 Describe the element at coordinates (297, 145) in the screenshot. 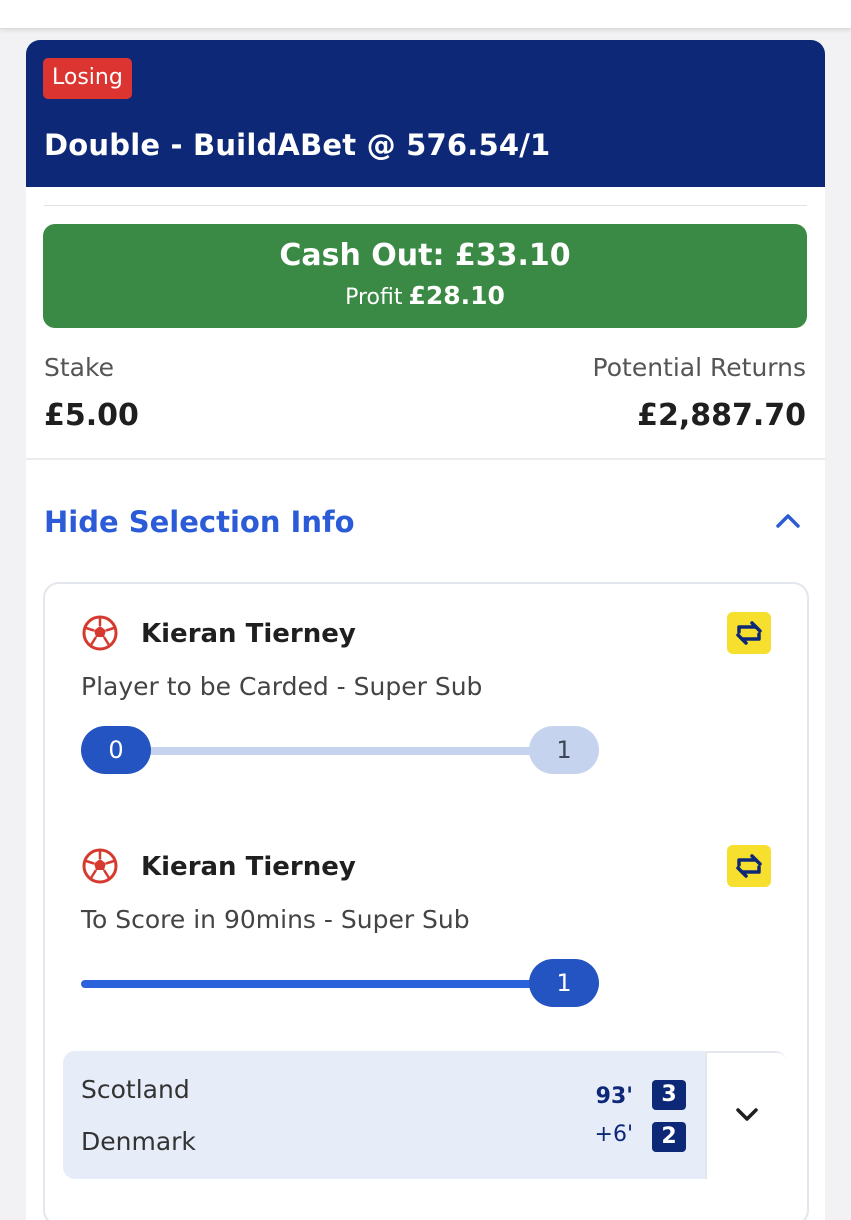

I see `bet-title: Double - BuildABet @ 576.54/1` at that location.